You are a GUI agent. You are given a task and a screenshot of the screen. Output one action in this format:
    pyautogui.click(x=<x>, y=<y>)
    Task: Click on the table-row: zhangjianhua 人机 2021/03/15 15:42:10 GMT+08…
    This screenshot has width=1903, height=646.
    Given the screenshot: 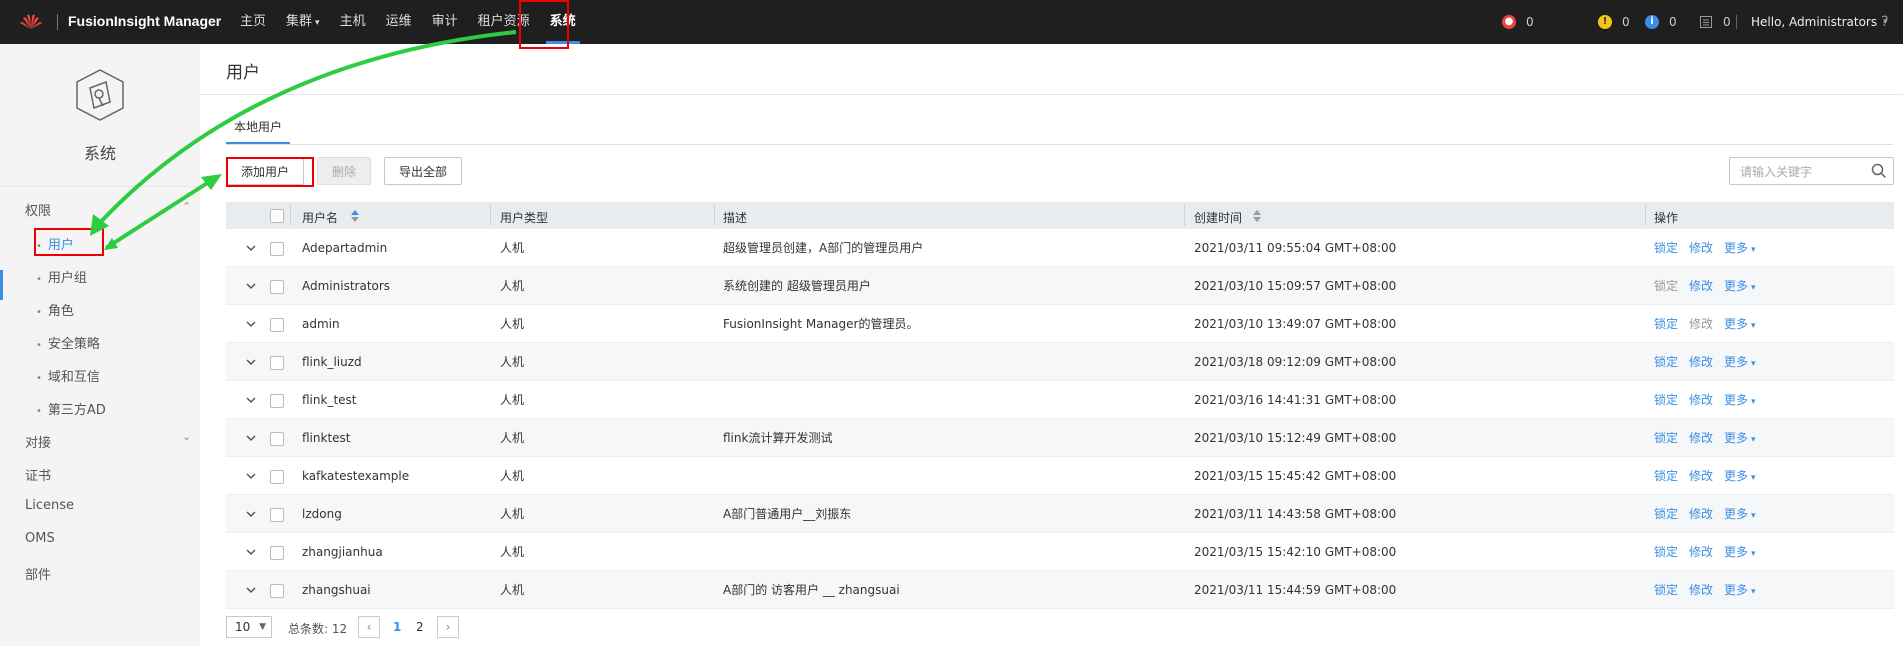 What is the action you would take?
    pyautogui.click(x=1060, y=552)
    